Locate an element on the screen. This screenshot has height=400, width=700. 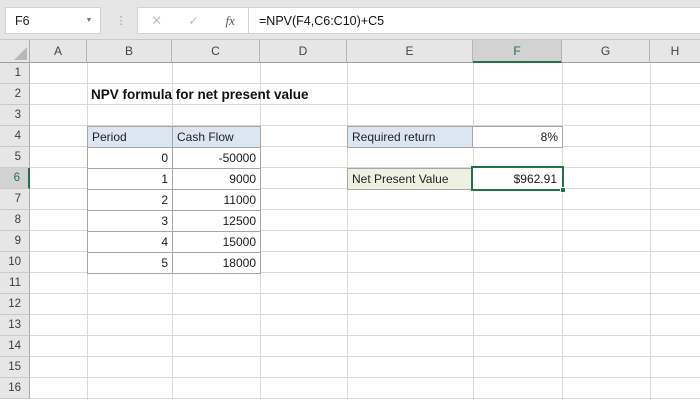
column-header-g: G is located at coordinates (606, 51).